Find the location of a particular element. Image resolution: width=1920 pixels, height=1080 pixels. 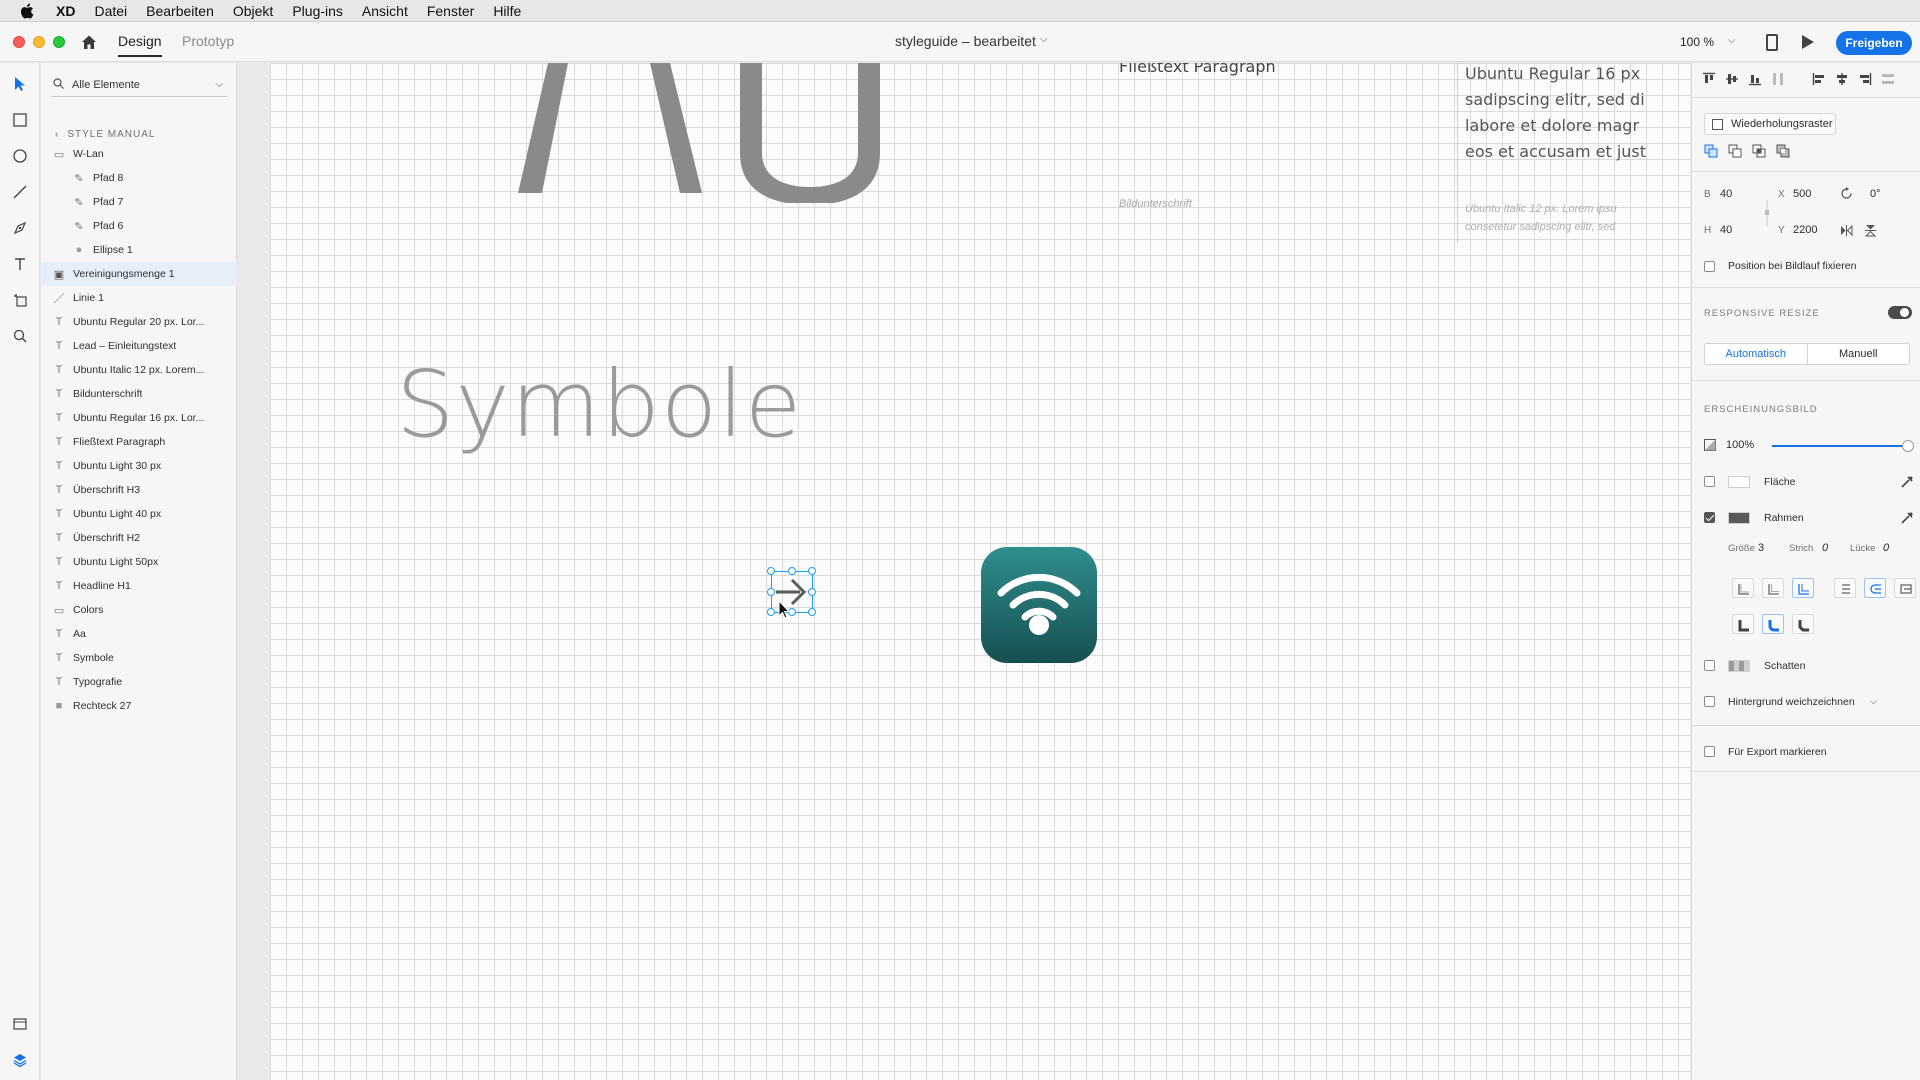

mobile-preview-icon is located at coordinates (1772, 42).